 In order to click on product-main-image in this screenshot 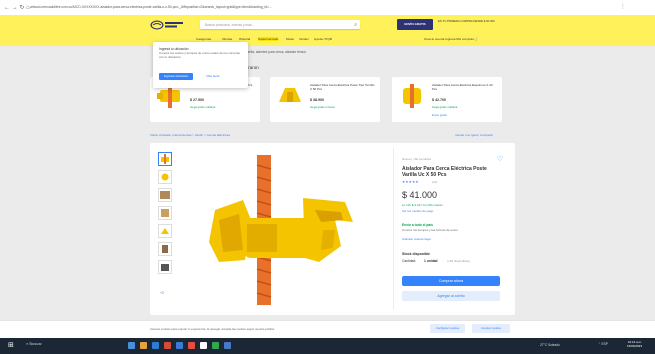, I will do `click(285, 230)`.